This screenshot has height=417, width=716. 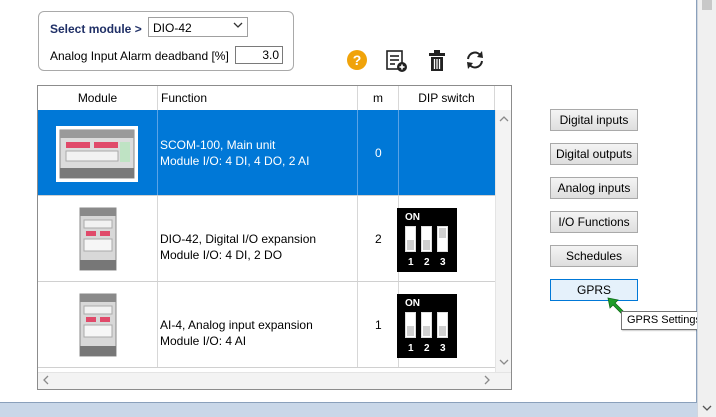 I want to click on m-value: 0, so click(x=378, y=153).